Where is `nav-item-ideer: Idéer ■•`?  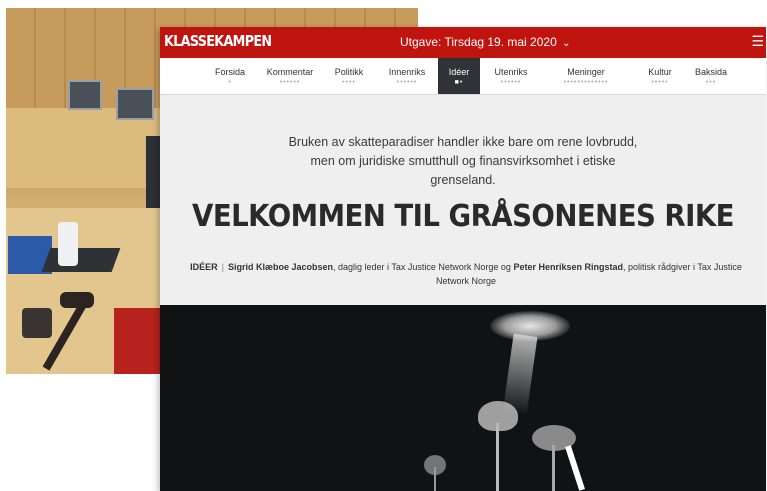
nav-item-ideer: Idéer ■• is located at coordinates (459, 76).